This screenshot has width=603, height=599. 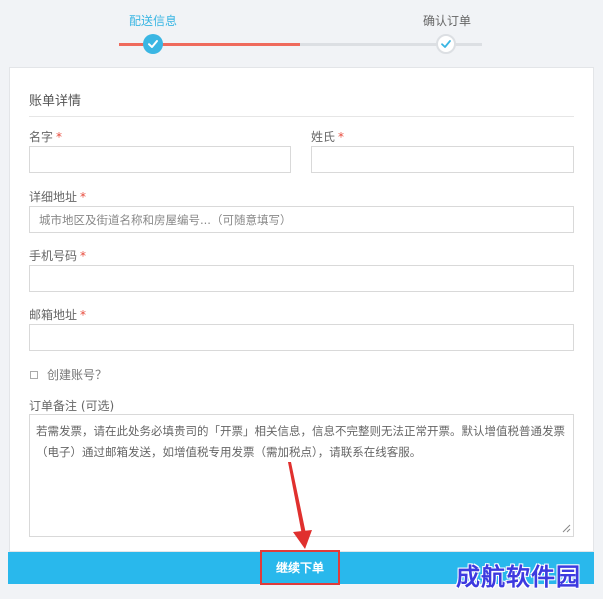 I want to click on create-account-row: 创建账号？, so click(x=68, y=374).